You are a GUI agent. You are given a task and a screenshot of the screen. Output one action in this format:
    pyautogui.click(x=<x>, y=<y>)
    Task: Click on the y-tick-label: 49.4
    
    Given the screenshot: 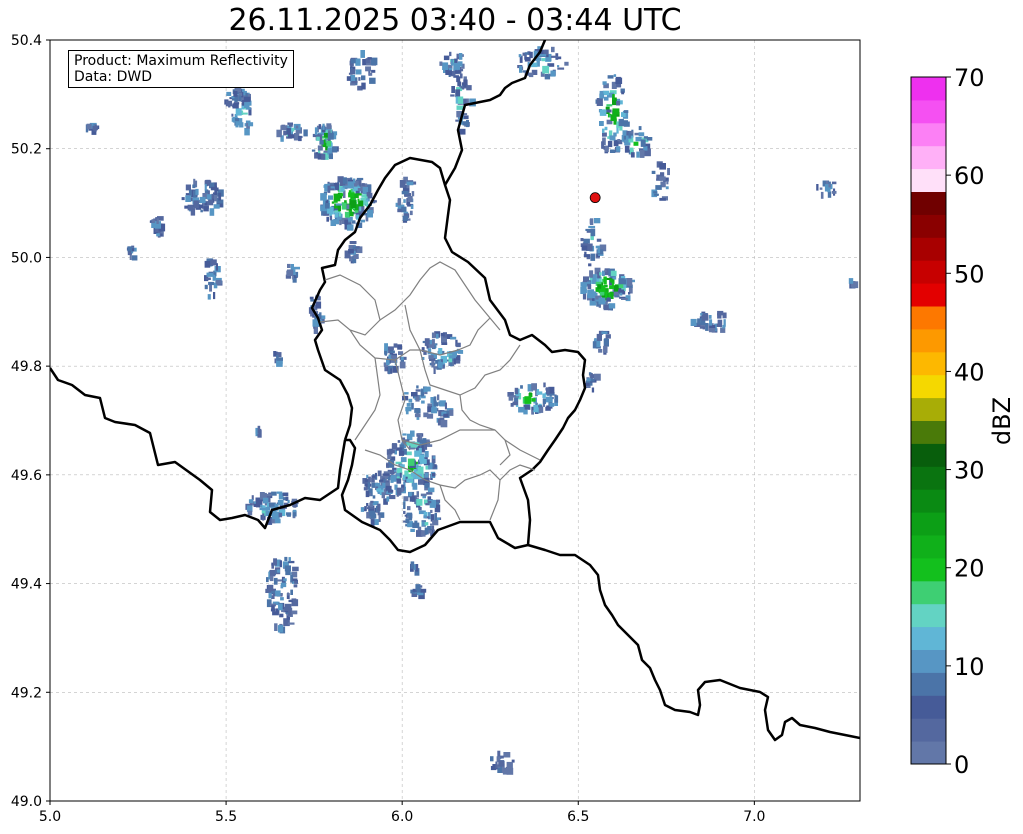 What is the action you would take?
    pyautogui.click(x=26, y=585)
    